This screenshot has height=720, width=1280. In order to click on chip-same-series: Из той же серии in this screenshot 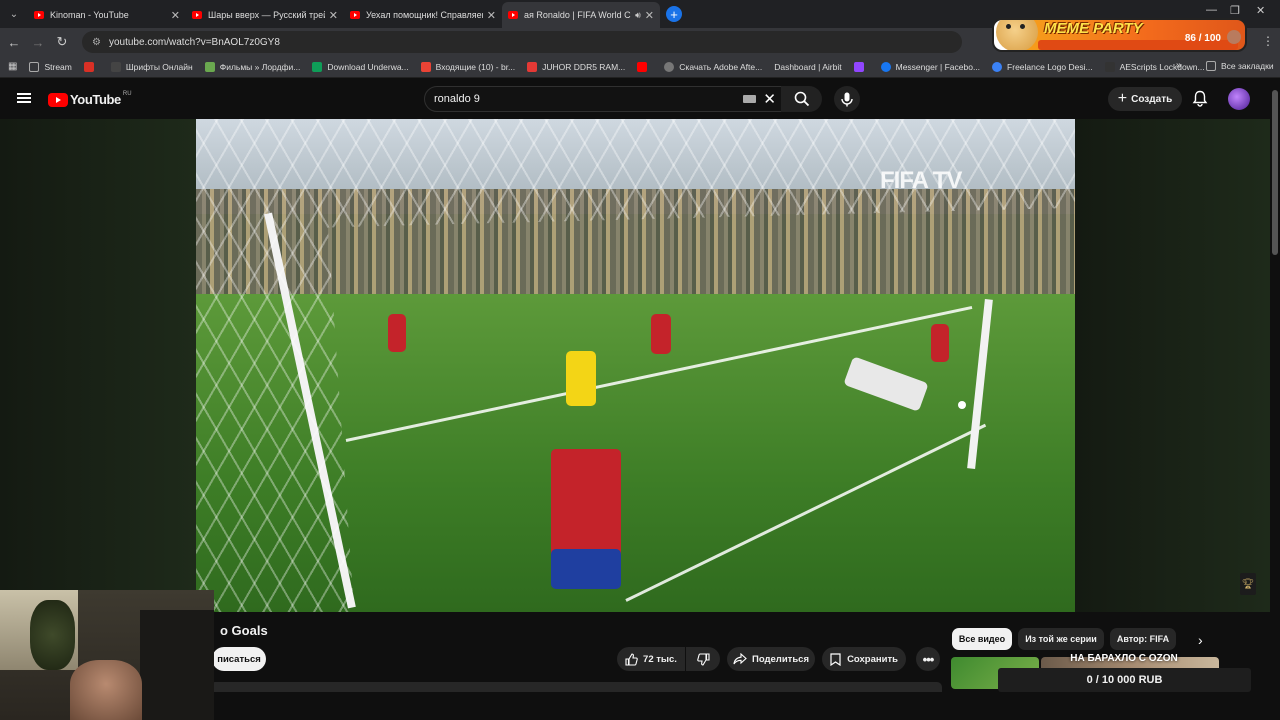, I will do `click(1061, 639)`.